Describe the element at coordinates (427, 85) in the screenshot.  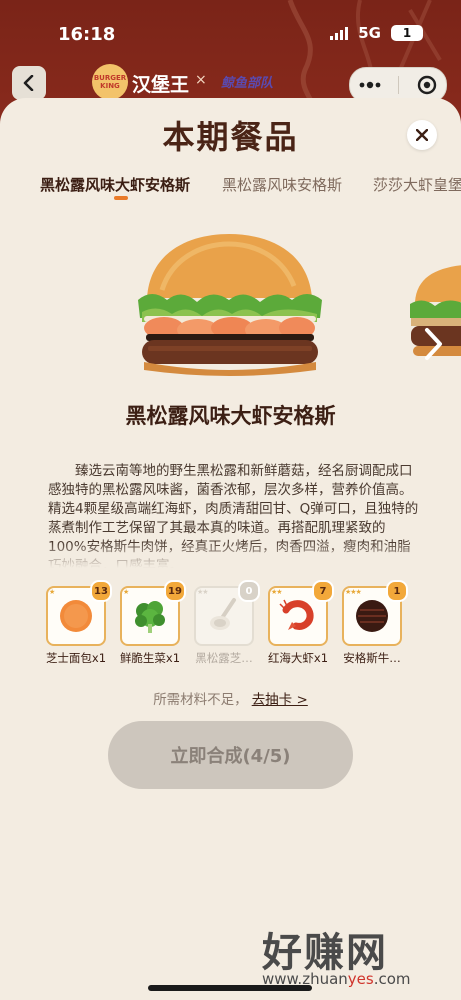
I see `close-target-icon` at that location.